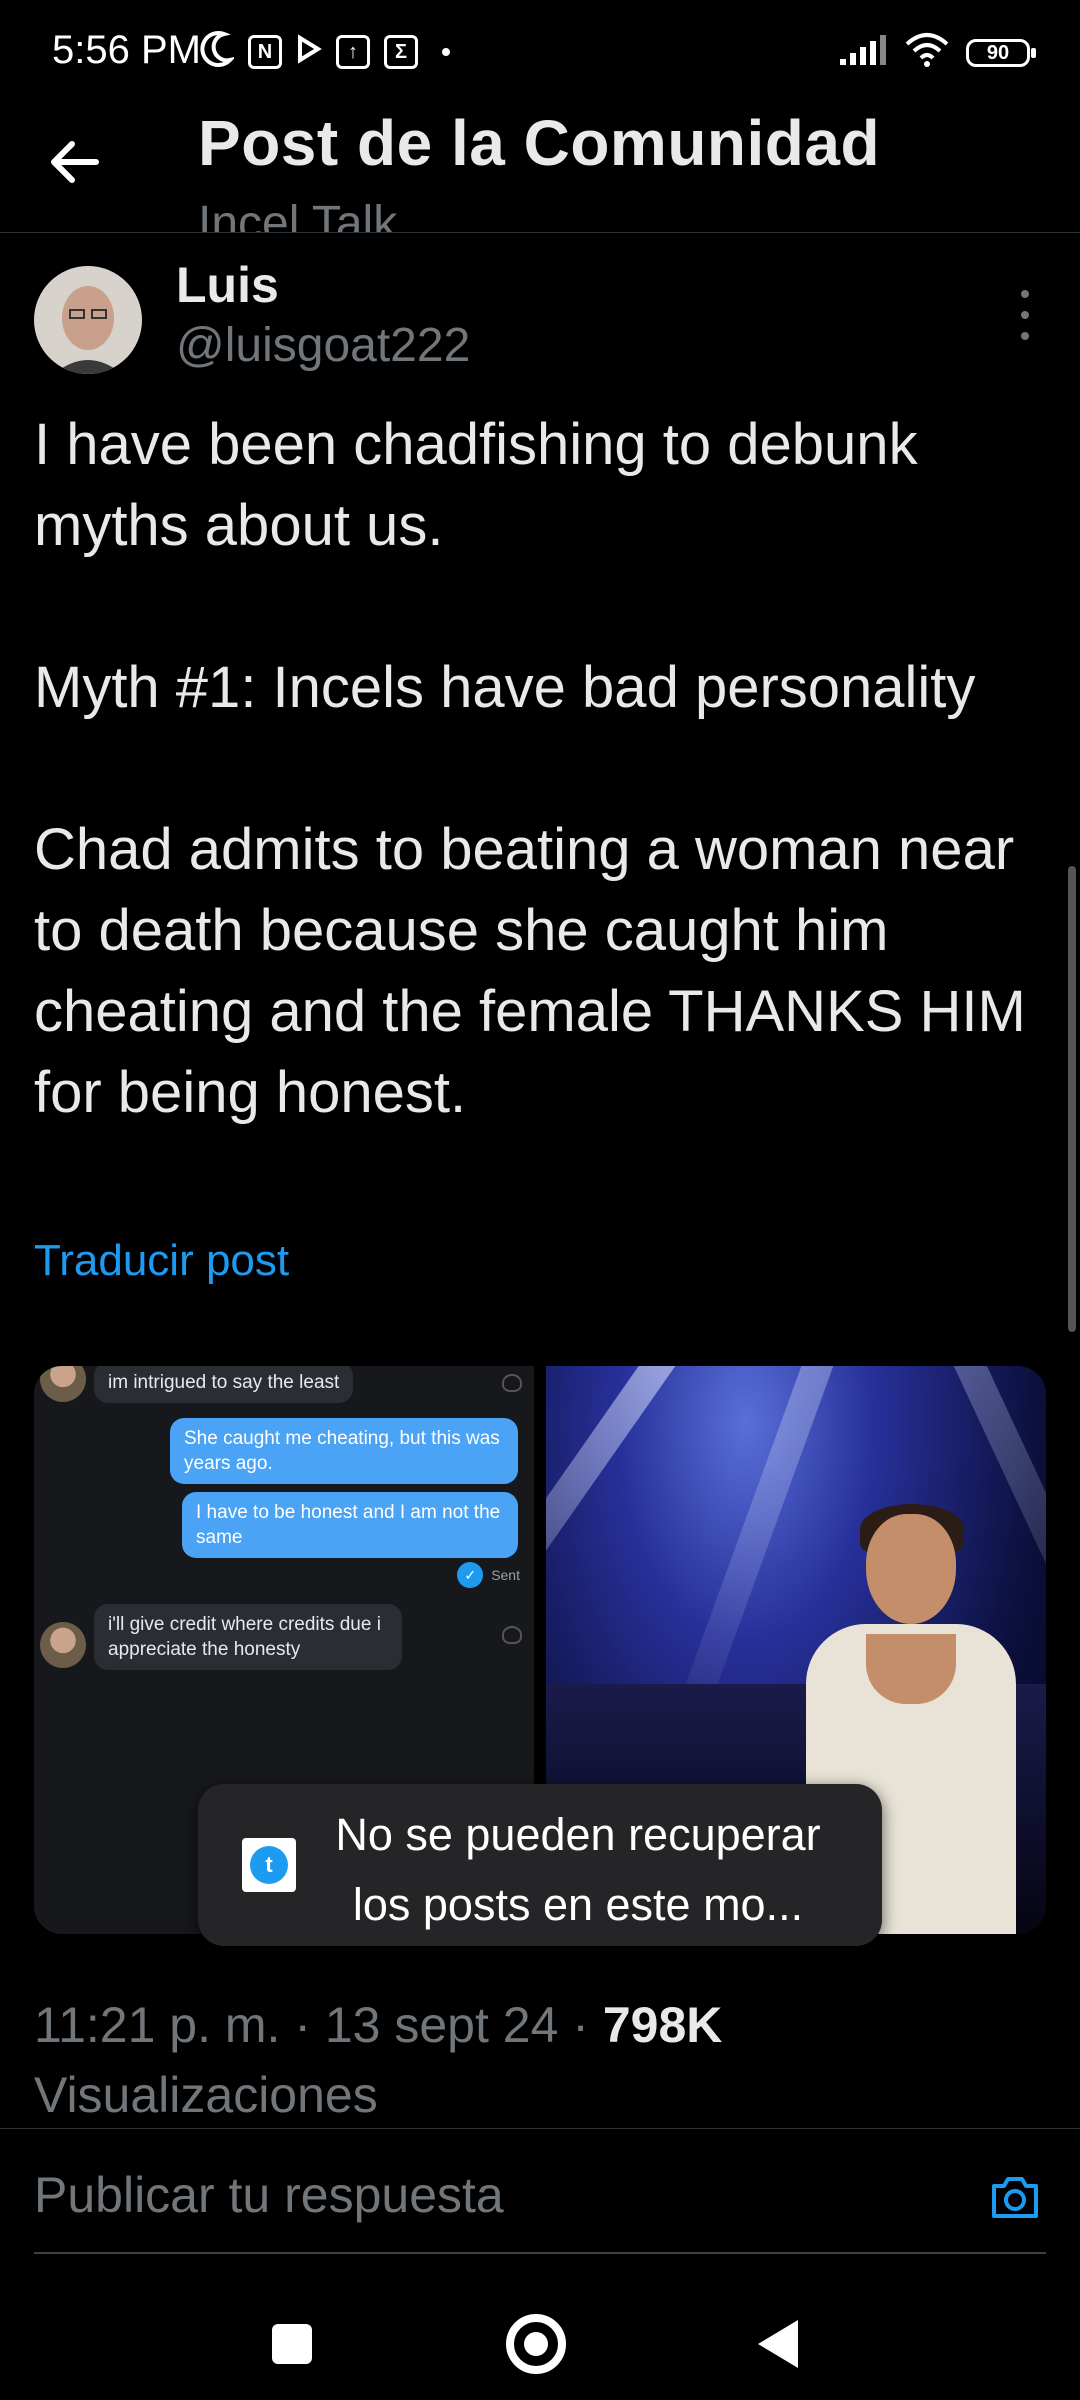  Describe the element at coordinates (353, 51) in the screenshot. I see `upload-icon: ↑` at that location.